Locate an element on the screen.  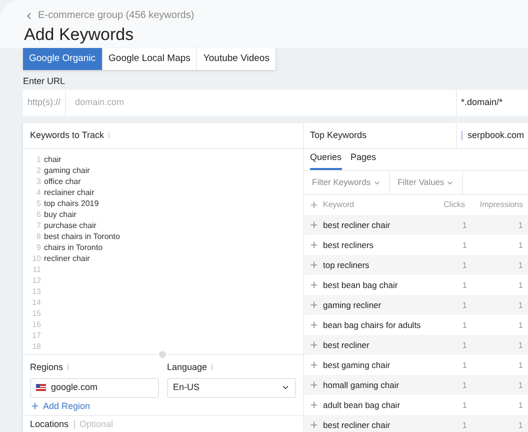
keyword-cell-text: top recliners is located at coordinates (346, 265).